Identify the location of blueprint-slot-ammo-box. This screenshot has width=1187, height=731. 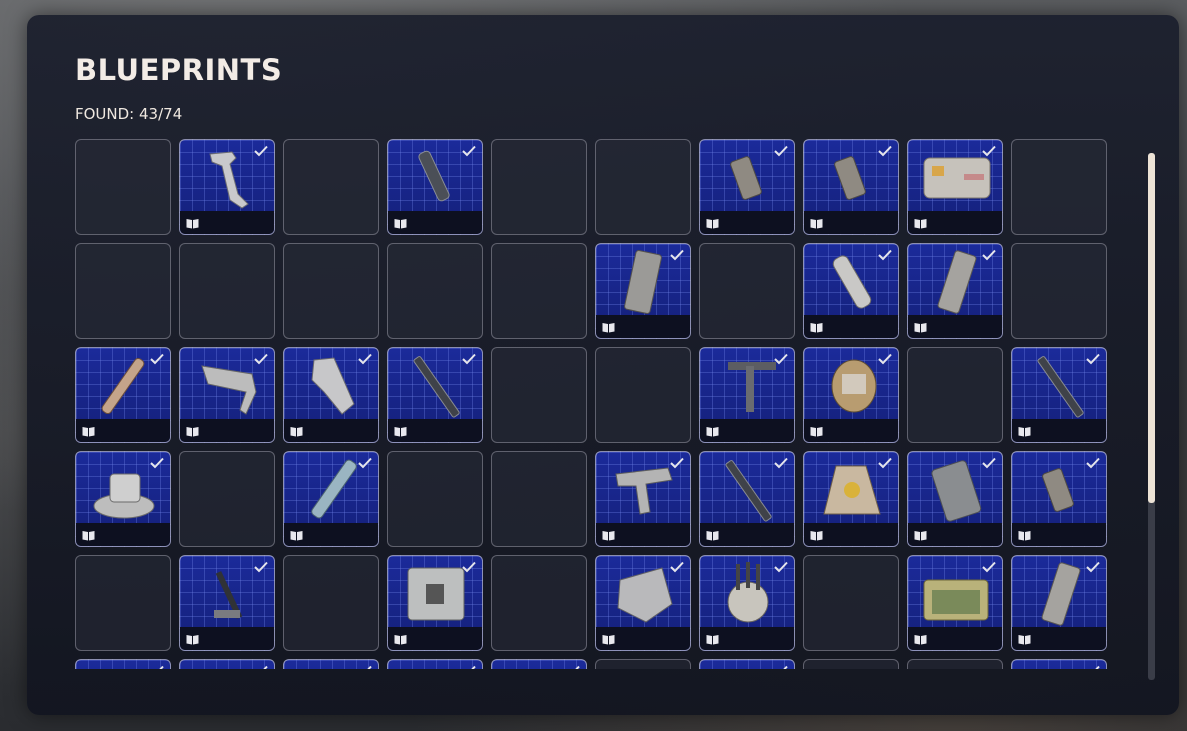
(435, 603).